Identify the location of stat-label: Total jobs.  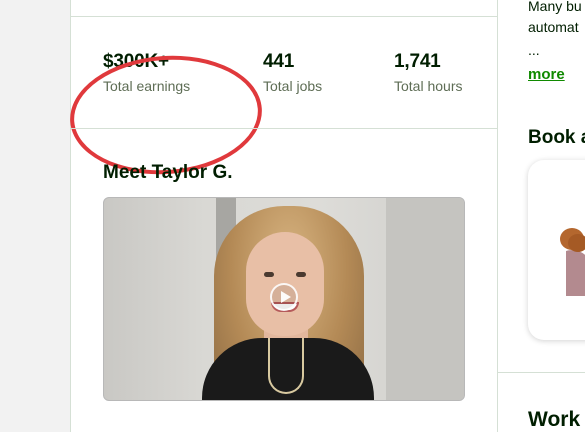
(293, 86).